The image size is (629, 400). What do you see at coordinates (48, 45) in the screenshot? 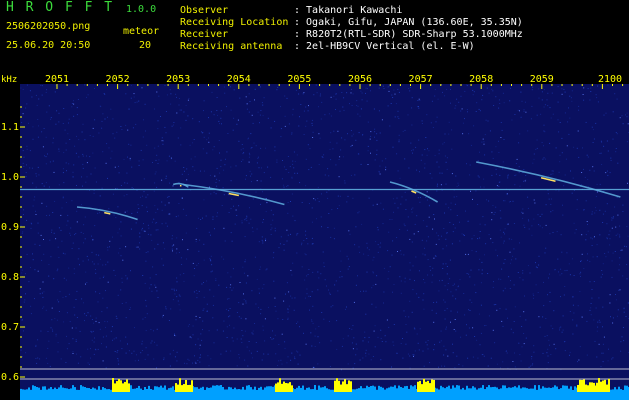
I see `datetime: 25.06.20 20:50` at bounding box center [48, 45].